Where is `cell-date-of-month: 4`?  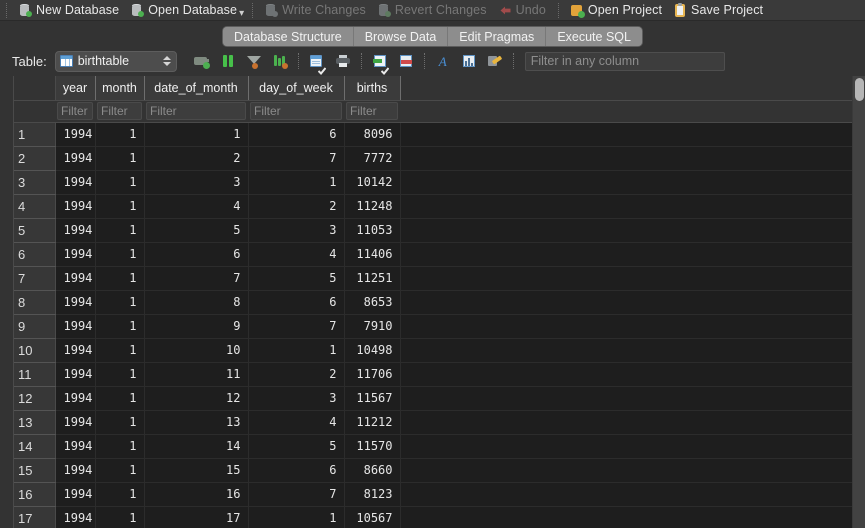
cell-date-of-month: 4 is located at coordinates (196, 206).